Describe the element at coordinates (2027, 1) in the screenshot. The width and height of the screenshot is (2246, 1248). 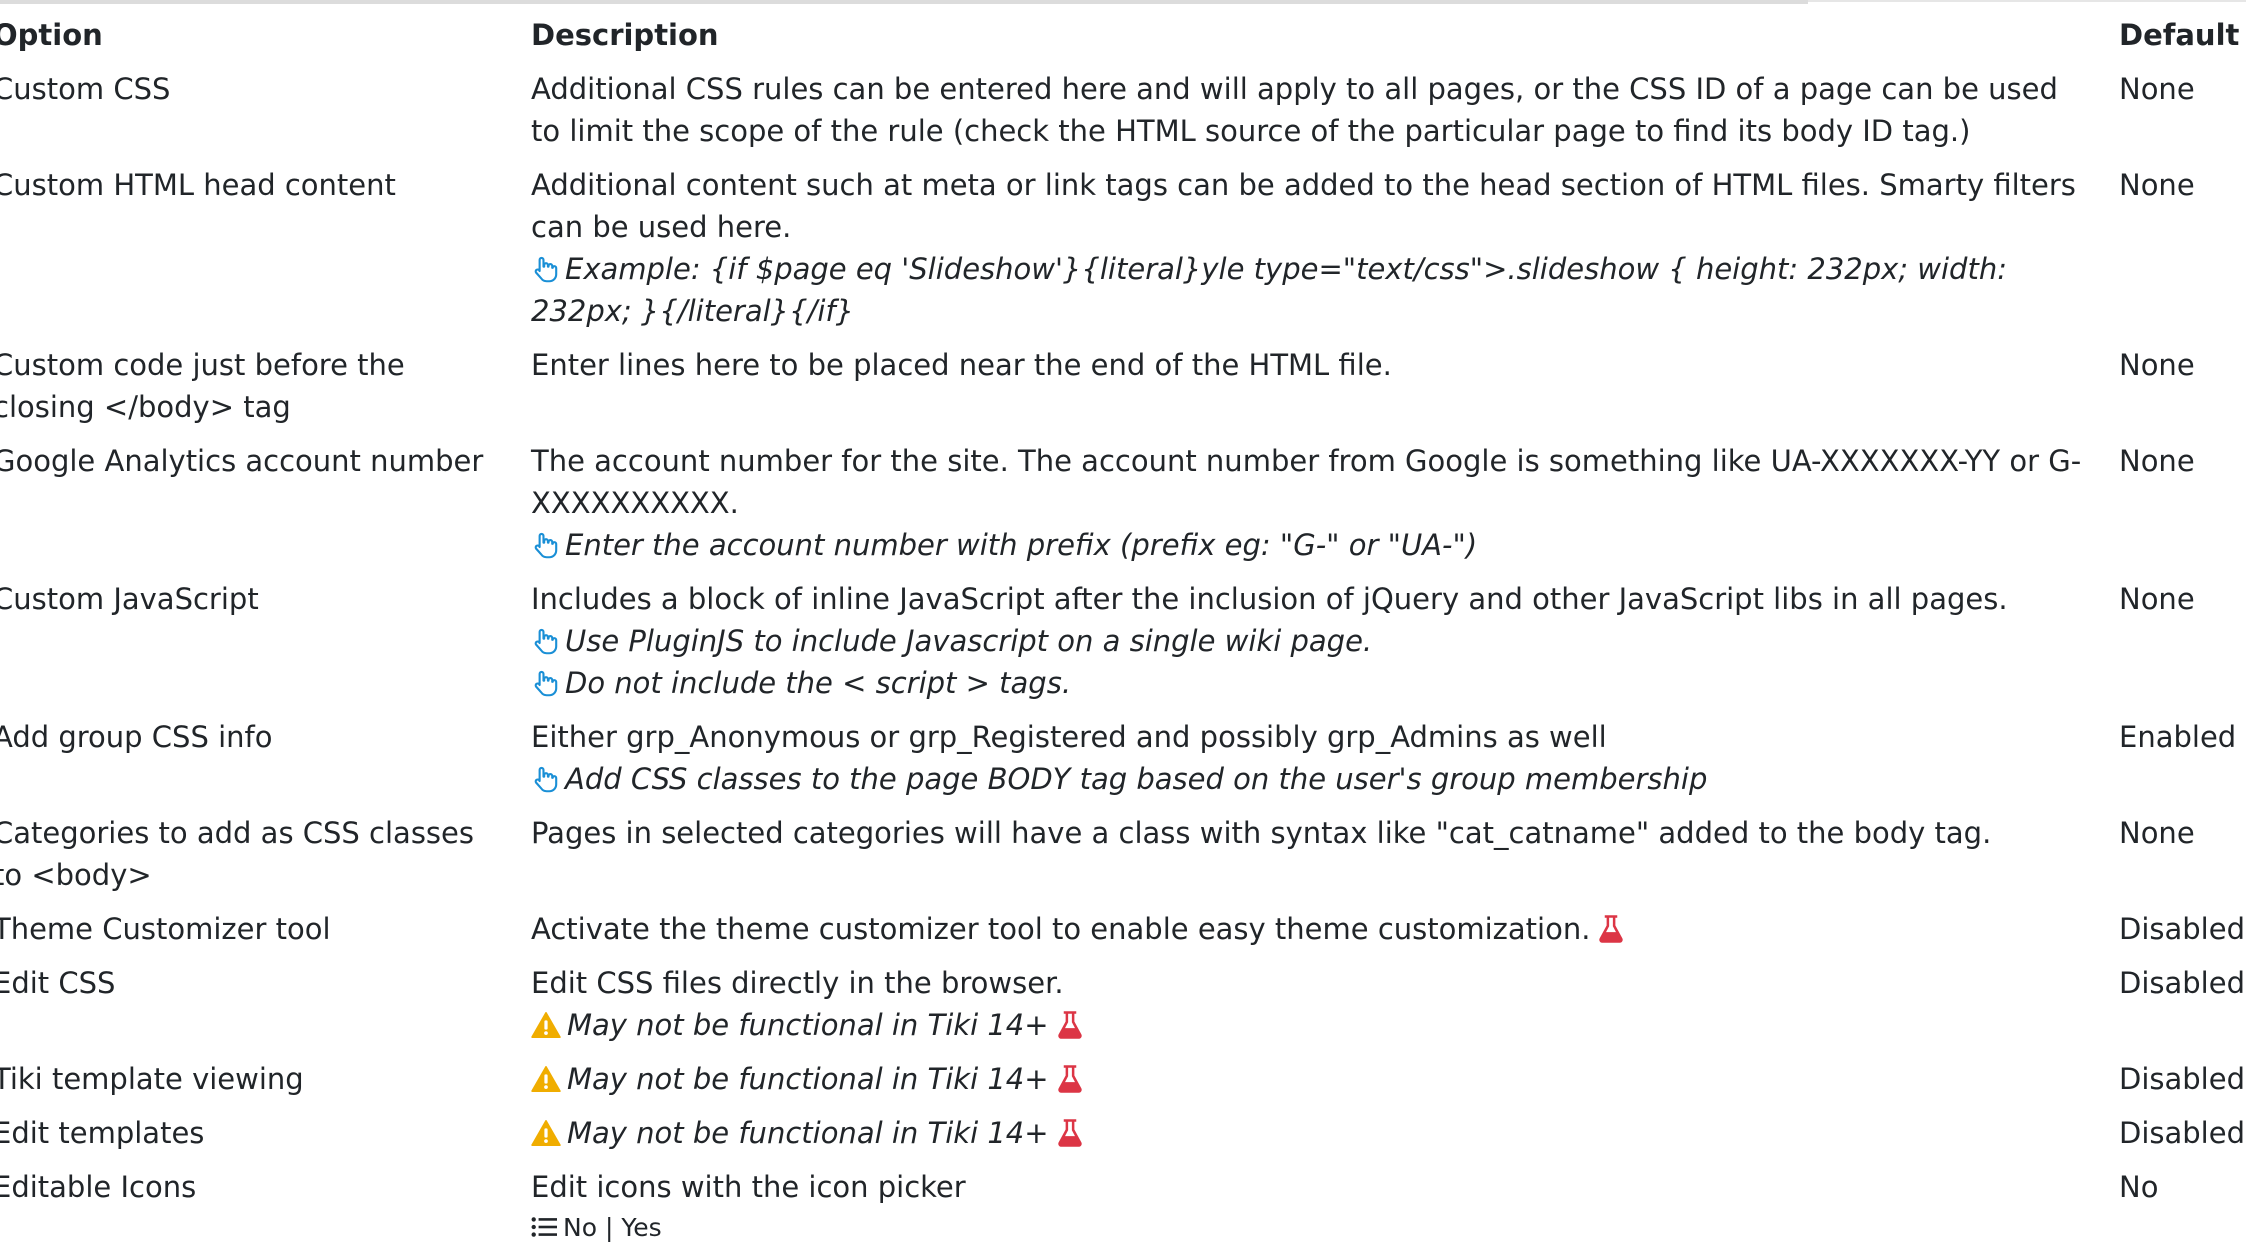
I see `top-divider-right` at that location.